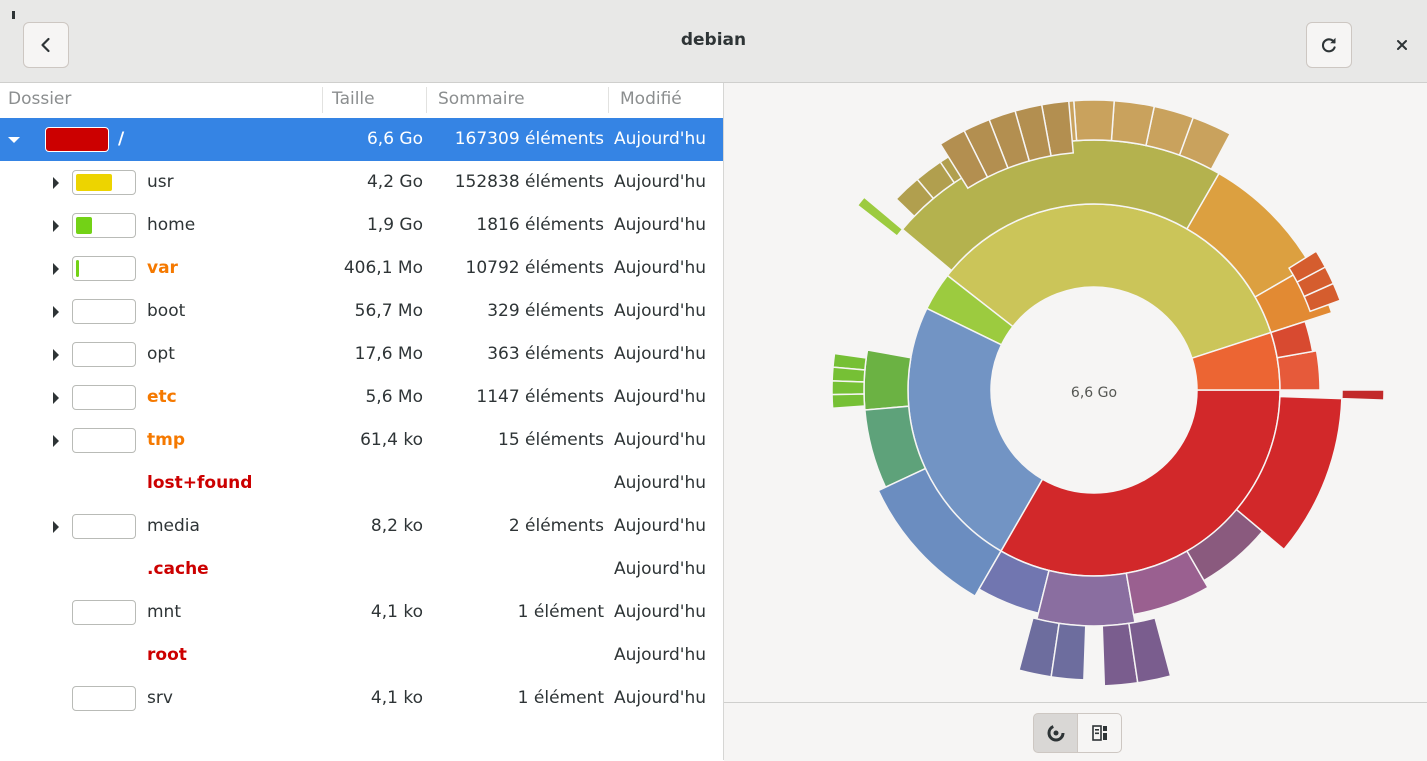  Describe the element at coordinates (361, 139) in the screenshot. I see `folder-row: / 6,6 Go 167309 éléments Aujourd'hu` at that location.